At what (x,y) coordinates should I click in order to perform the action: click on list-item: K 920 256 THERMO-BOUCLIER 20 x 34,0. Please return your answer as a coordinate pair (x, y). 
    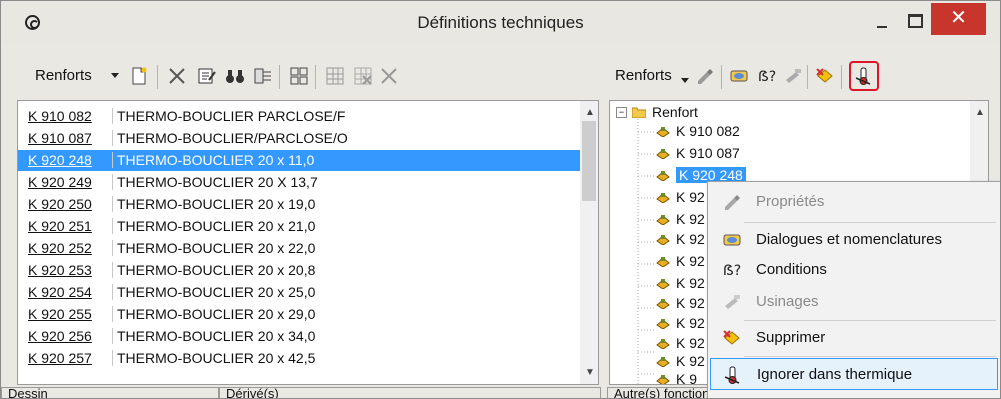
    Looking at the image, I should click on (299, 336).